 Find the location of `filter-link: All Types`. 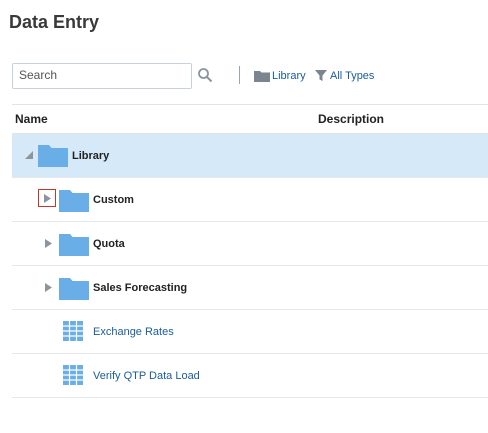

filter-link: All Types is located at coordinates (344, 76).